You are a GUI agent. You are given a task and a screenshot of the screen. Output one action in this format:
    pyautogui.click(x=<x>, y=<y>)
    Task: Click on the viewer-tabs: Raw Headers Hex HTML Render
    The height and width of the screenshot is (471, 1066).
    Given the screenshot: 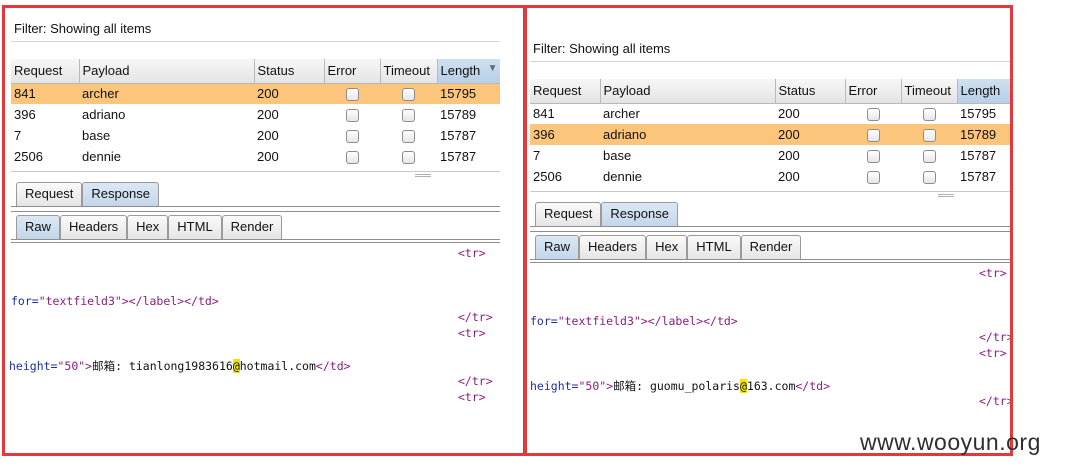 What is the action you would take?
    pyautogui.click(x=770, y=246)
    